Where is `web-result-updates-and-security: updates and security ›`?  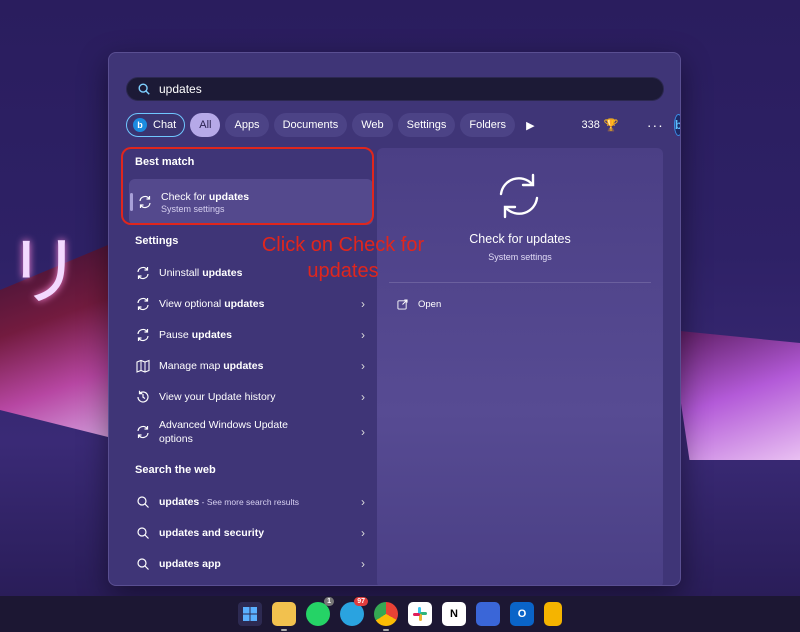 web-result-updates-and-security: updates and security › is located at coordinates (252, 533).